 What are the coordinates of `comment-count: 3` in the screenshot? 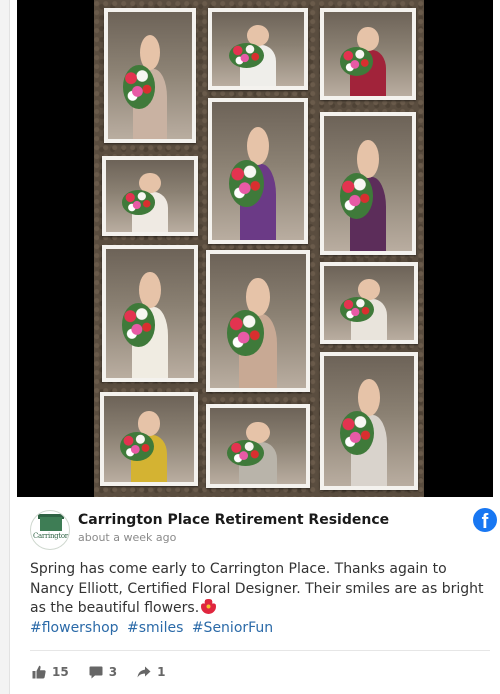 It's located at (113, 672).